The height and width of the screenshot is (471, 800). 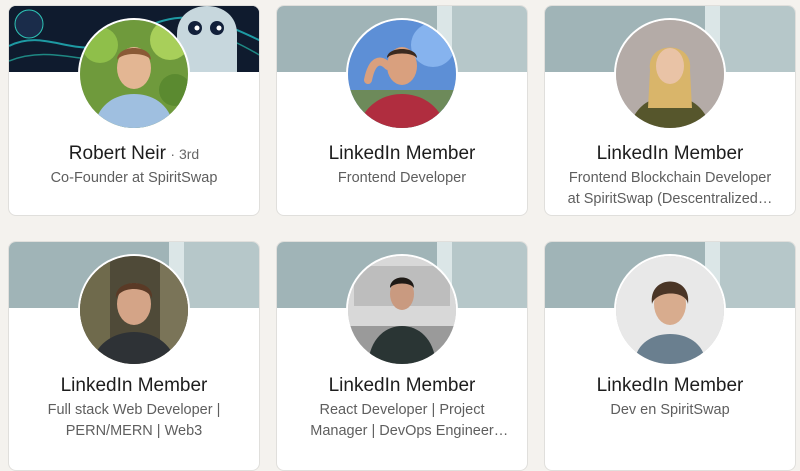 I want to click on name-line: Robert Neir · 3rd, so click(x=134, y=154).